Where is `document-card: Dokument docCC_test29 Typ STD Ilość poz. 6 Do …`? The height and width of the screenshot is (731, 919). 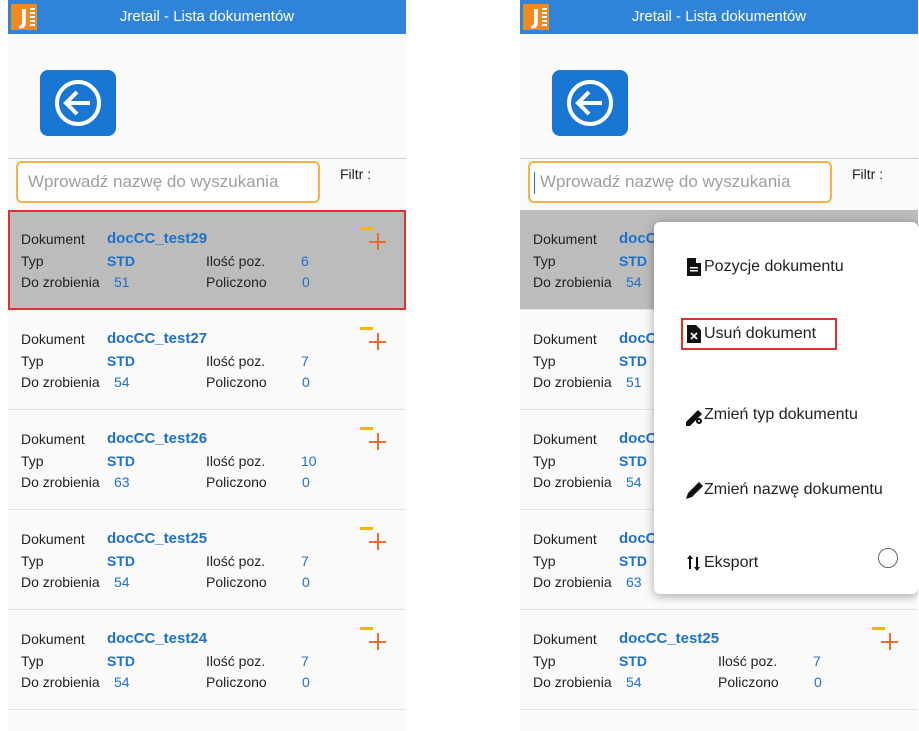
document-card: Dokument docCC_test29 Typ STD Ilość poz. 6 Do … is located at coordinates (207, 260).